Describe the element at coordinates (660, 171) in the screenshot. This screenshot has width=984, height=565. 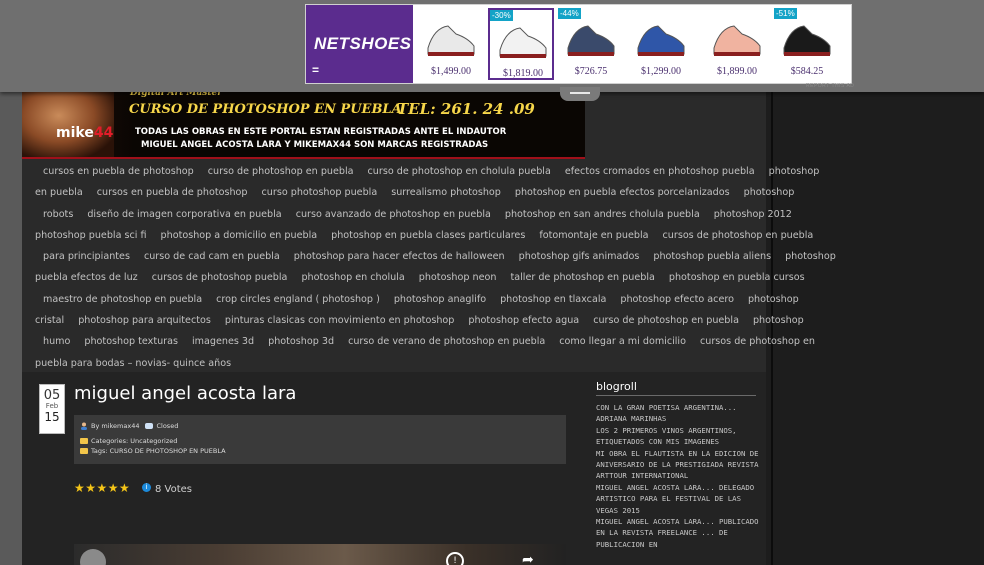
I see `tag-link: efectos cromados en photoshop puebla` at that location.